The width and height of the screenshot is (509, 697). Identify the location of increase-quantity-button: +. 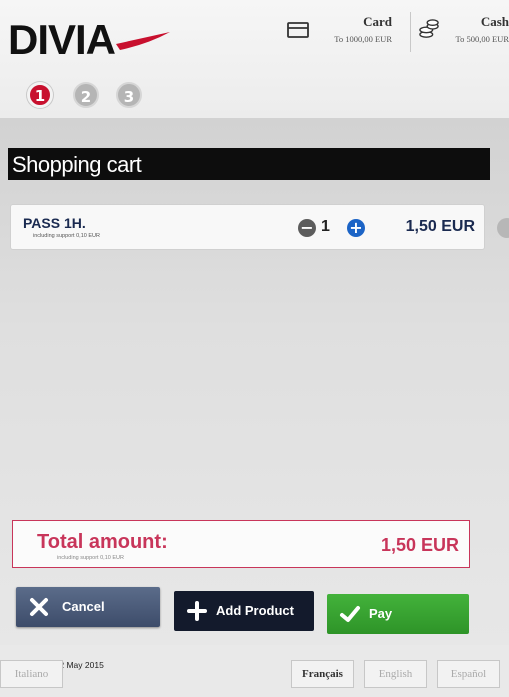
(356, 228).